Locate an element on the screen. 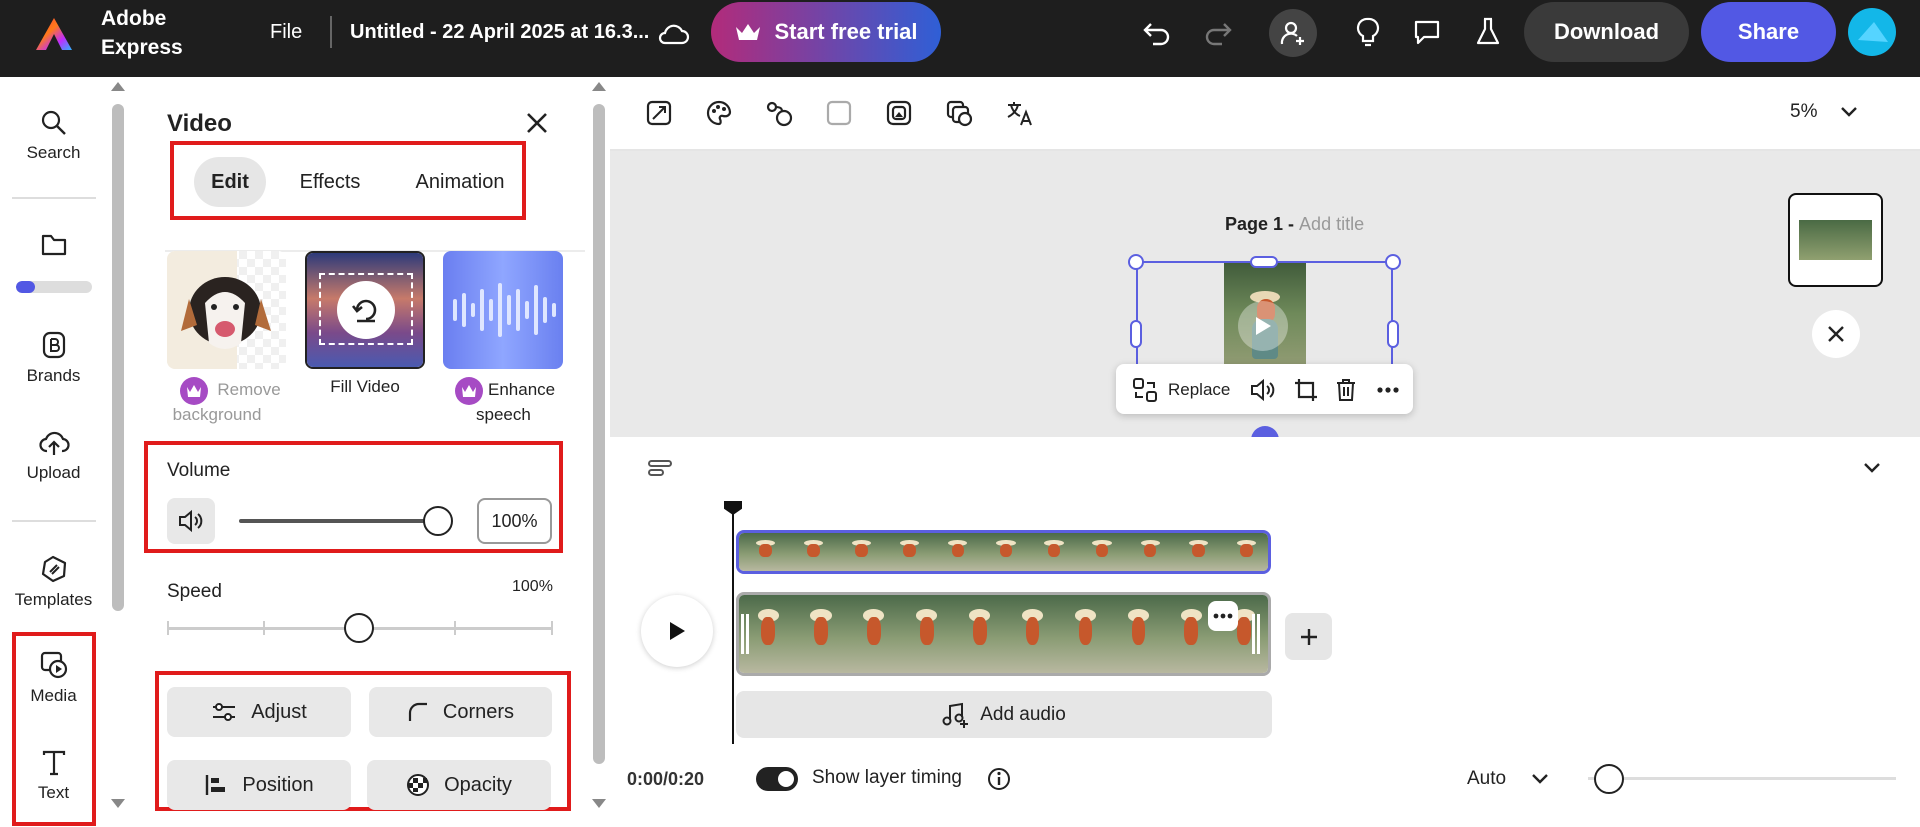 The height and width of the screenshot is (827, 1920). adjust-button: Adjust is located at coordinates (259, 712).